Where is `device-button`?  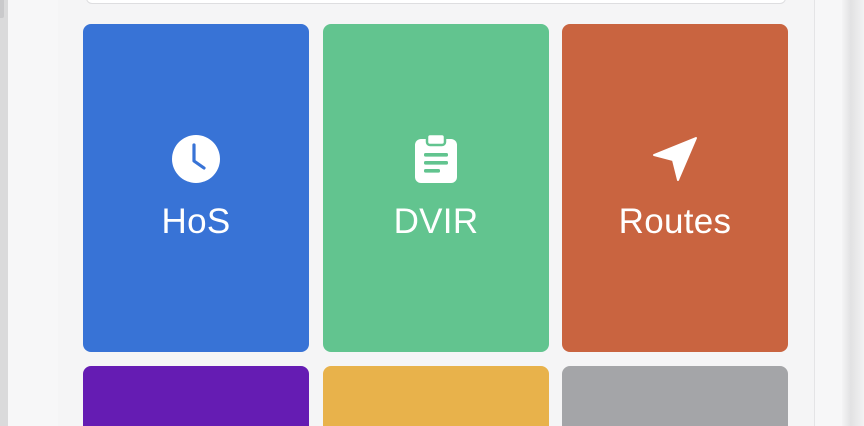
device-button is located at coordinates (2, 9).